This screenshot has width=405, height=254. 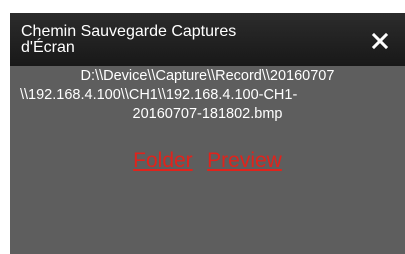 I want to click on dialog-title-line-2: d'Écran, so click(x=48, y=47).